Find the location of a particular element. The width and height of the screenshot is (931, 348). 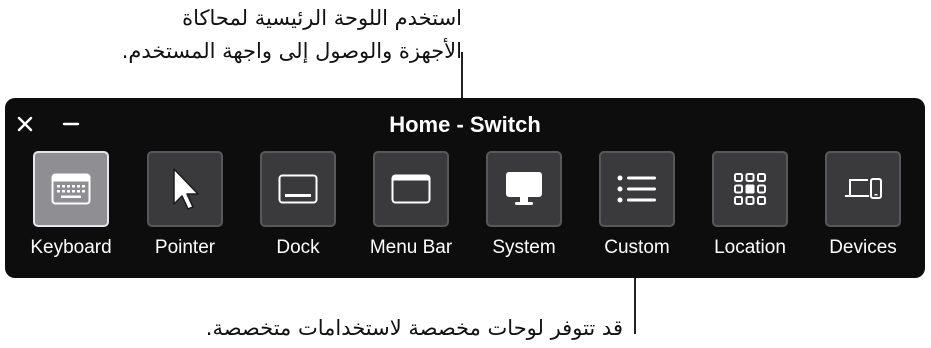

dock-tile is located at coordinates (298, 189).